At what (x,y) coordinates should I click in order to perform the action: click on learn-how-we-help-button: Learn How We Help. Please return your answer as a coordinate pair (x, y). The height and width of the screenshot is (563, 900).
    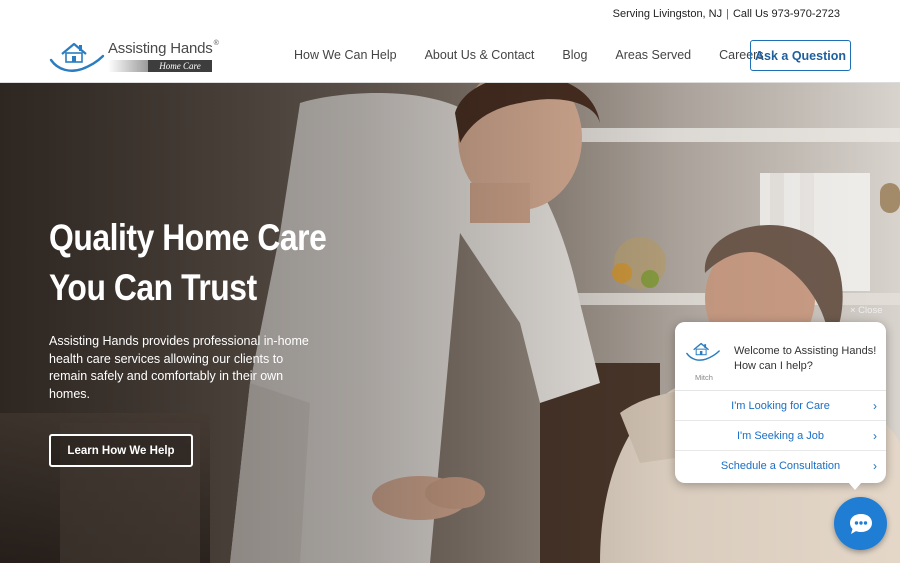
    Looking at the image, I should click on (121, 450).